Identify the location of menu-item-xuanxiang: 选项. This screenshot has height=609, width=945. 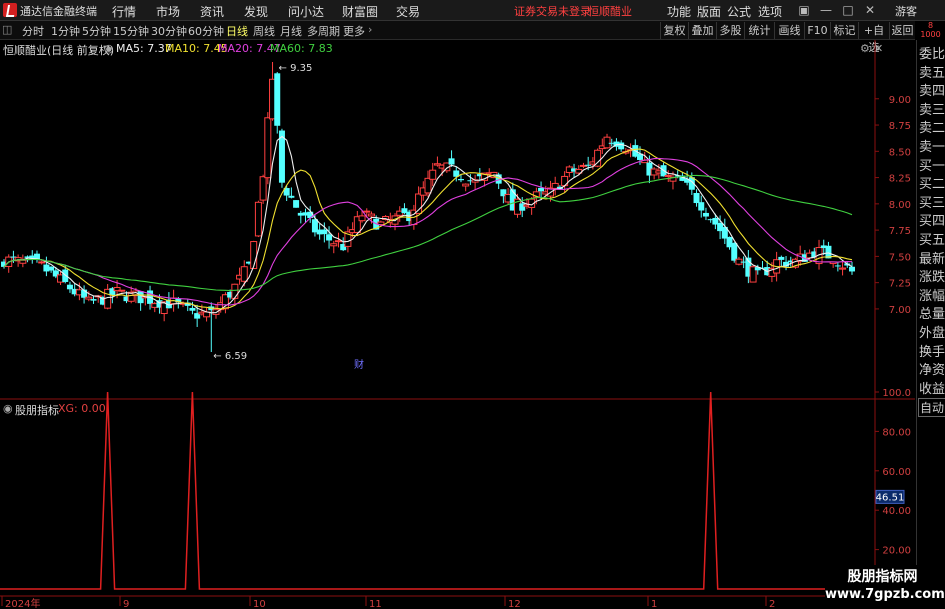
(770, 11).